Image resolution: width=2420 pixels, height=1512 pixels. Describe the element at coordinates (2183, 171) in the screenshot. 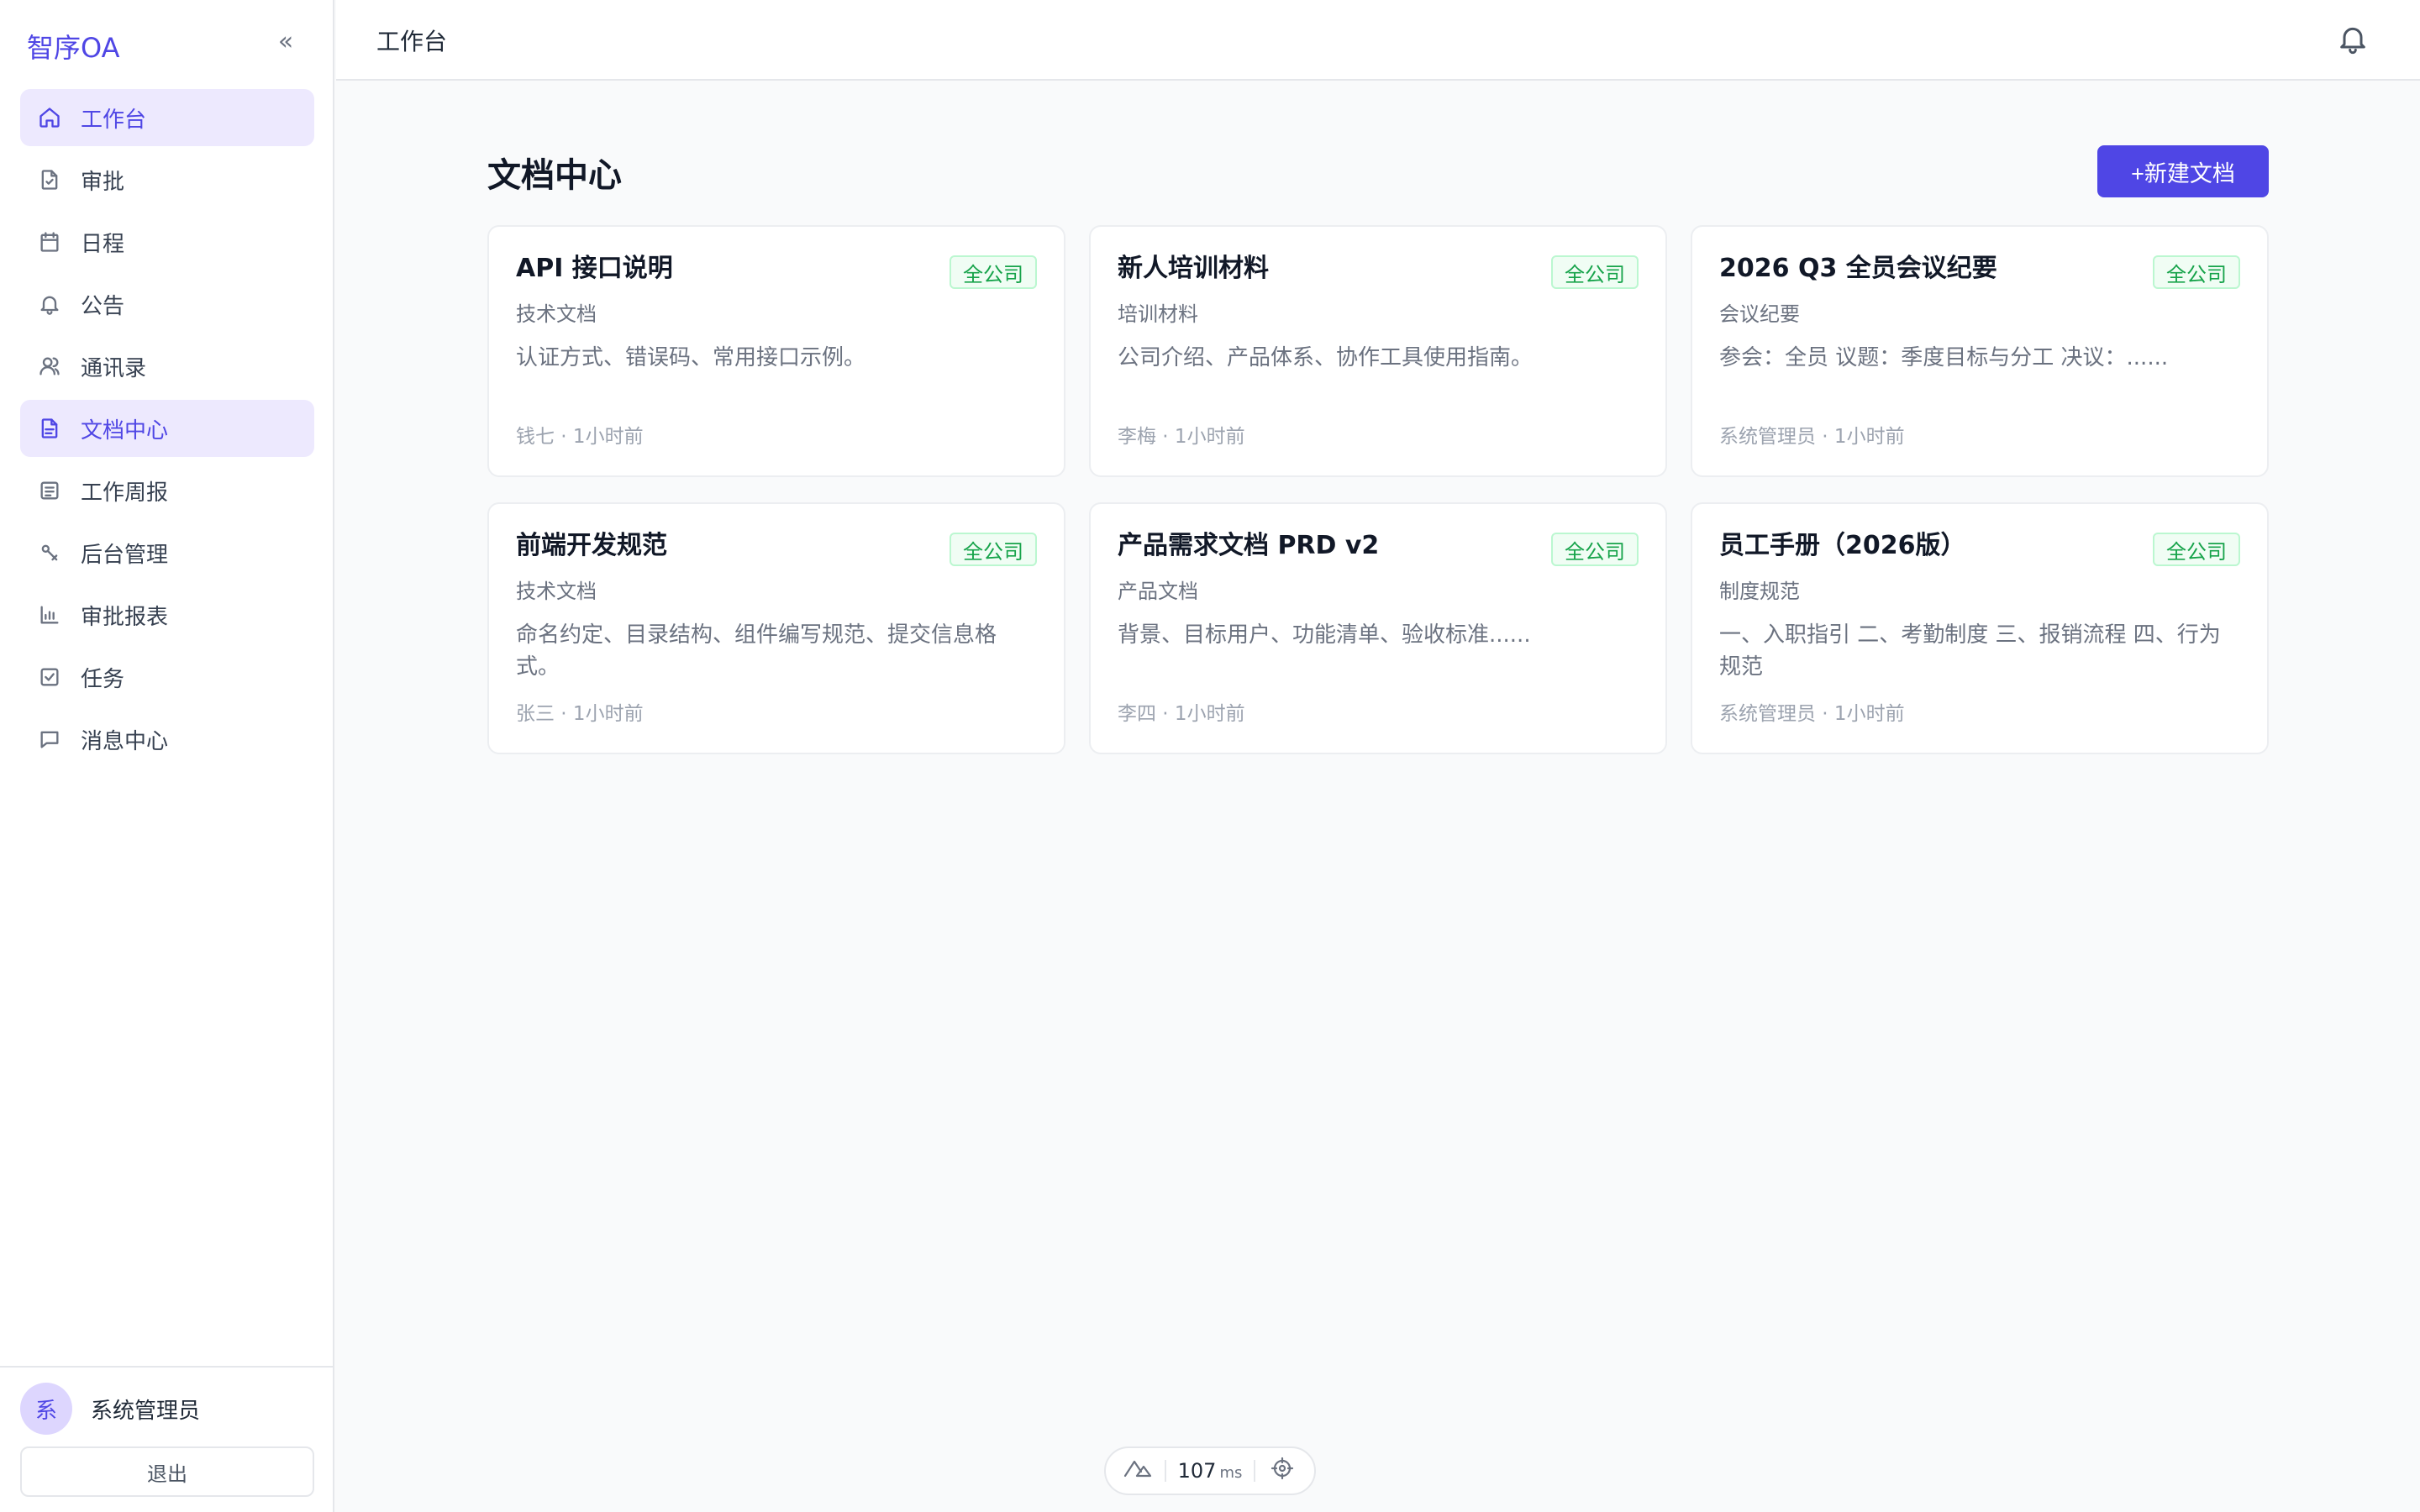

I see `new-document-button: +新建文档` at that location.